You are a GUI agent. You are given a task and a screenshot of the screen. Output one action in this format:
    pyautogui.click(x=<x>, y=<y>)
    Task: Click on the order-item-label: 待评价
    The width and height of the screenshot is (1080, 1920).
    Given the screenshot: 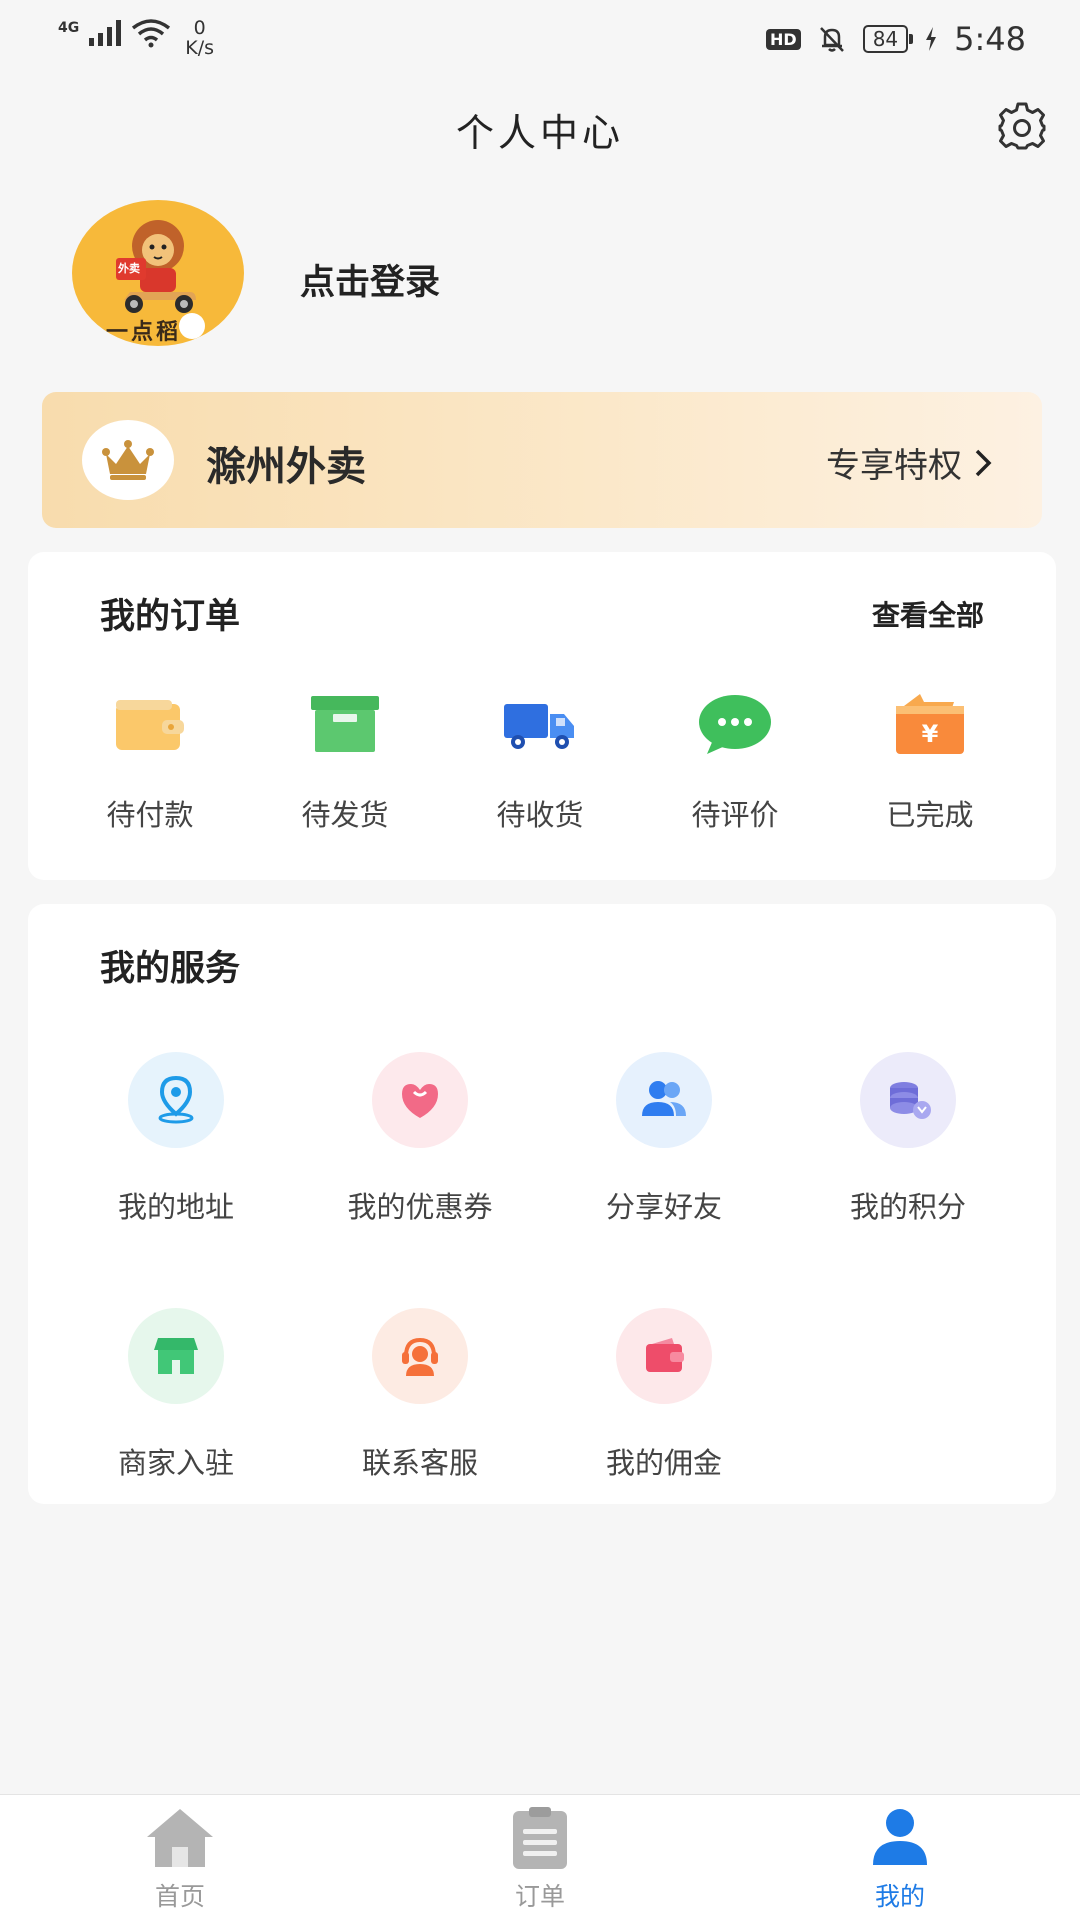 What is the action you would take?
    pyautogui.click(x=735, y=815)
    